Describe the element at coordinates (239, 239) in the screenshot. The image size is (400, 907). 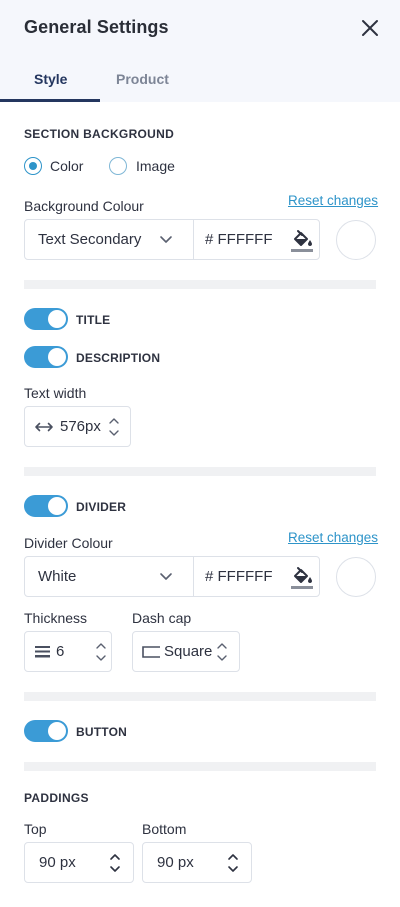
I see `background-hex-input: # FFFFFF` at that location.